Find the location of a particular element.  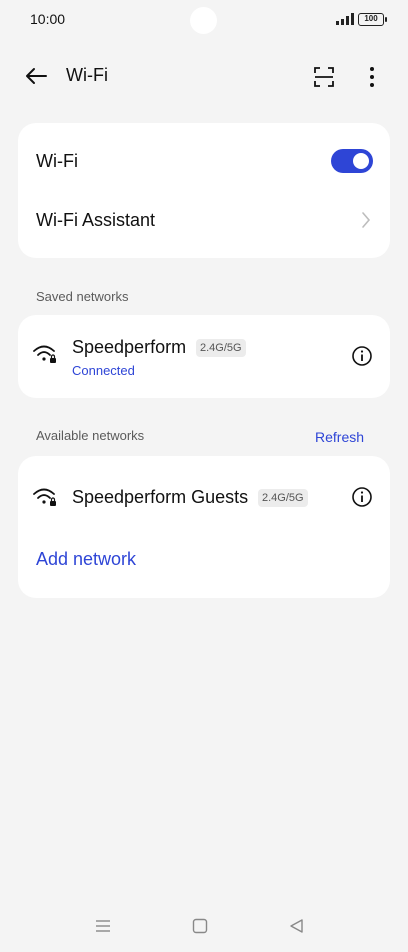

menu-icon is located at coordinates (103, 926).